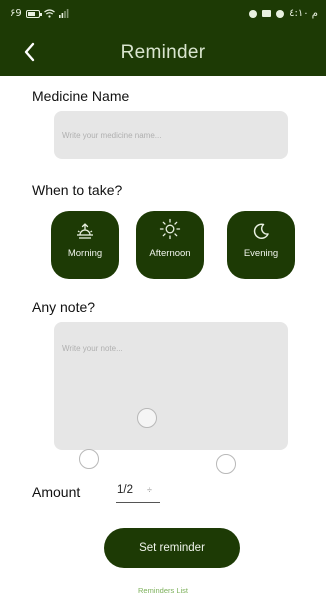 This screenshot has width=326, height=597. I want to click on sunrise-icon, so click(85, 231).